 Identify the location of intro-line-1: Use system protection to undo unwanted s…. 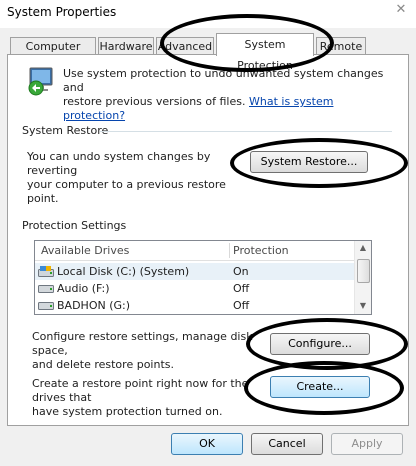
(223, 80).